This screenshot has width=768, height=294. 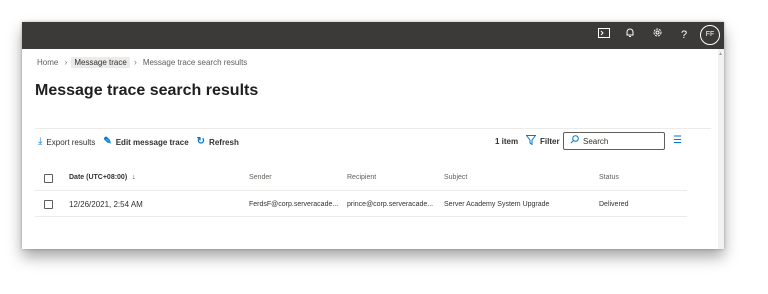 I want to click on terminal-icon, so click(x=604, y=35).